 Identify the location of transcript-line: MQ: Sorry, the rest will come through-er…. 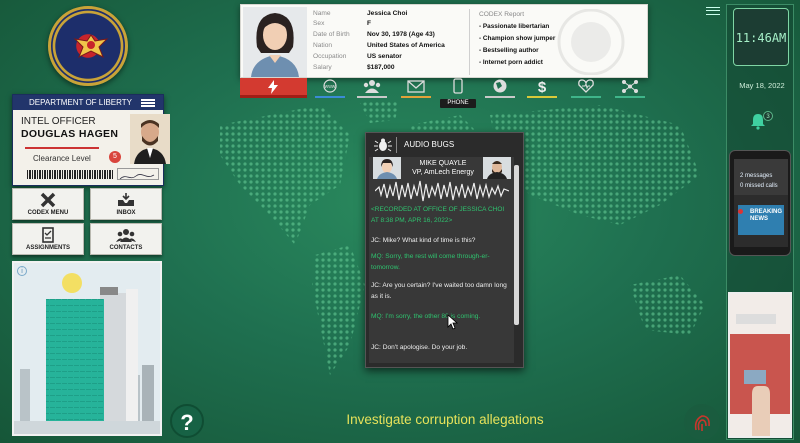
(430, 262).